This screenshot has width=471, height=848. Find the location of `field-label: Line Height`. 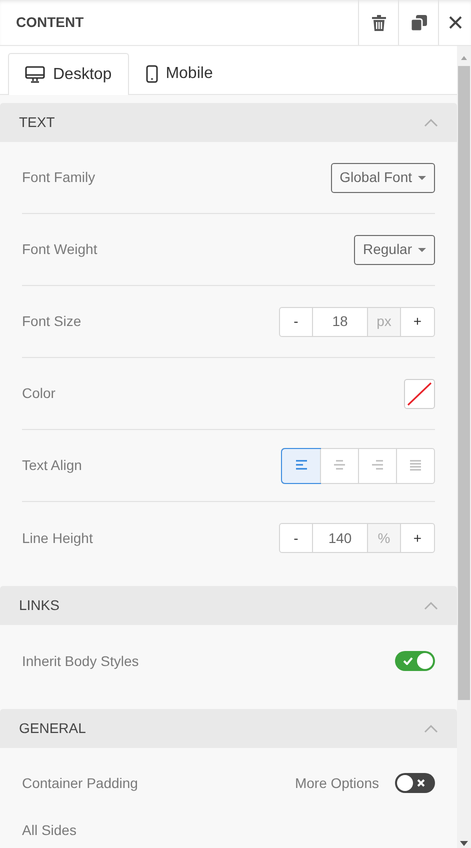

field-label: Line Height is located at coordinates (57, 538).